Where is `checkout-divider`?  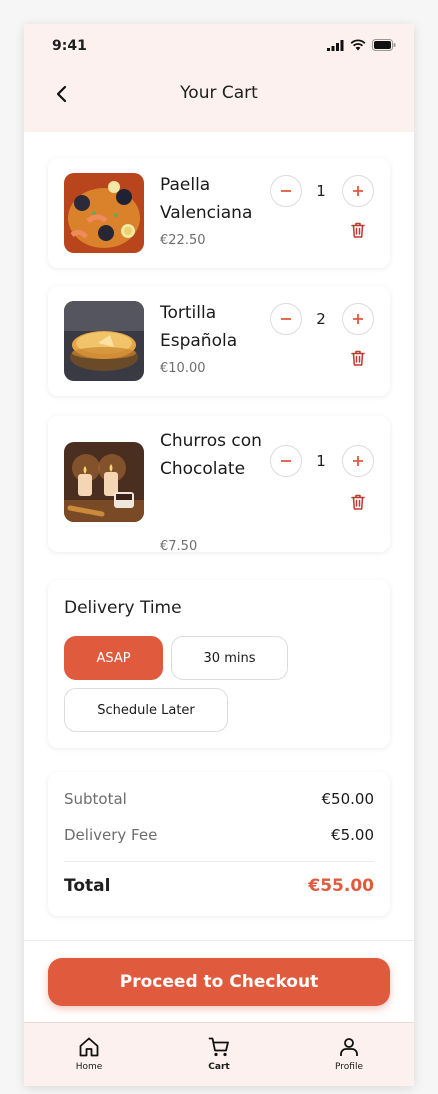
checkout-divider is located at coordinates (219, 940).